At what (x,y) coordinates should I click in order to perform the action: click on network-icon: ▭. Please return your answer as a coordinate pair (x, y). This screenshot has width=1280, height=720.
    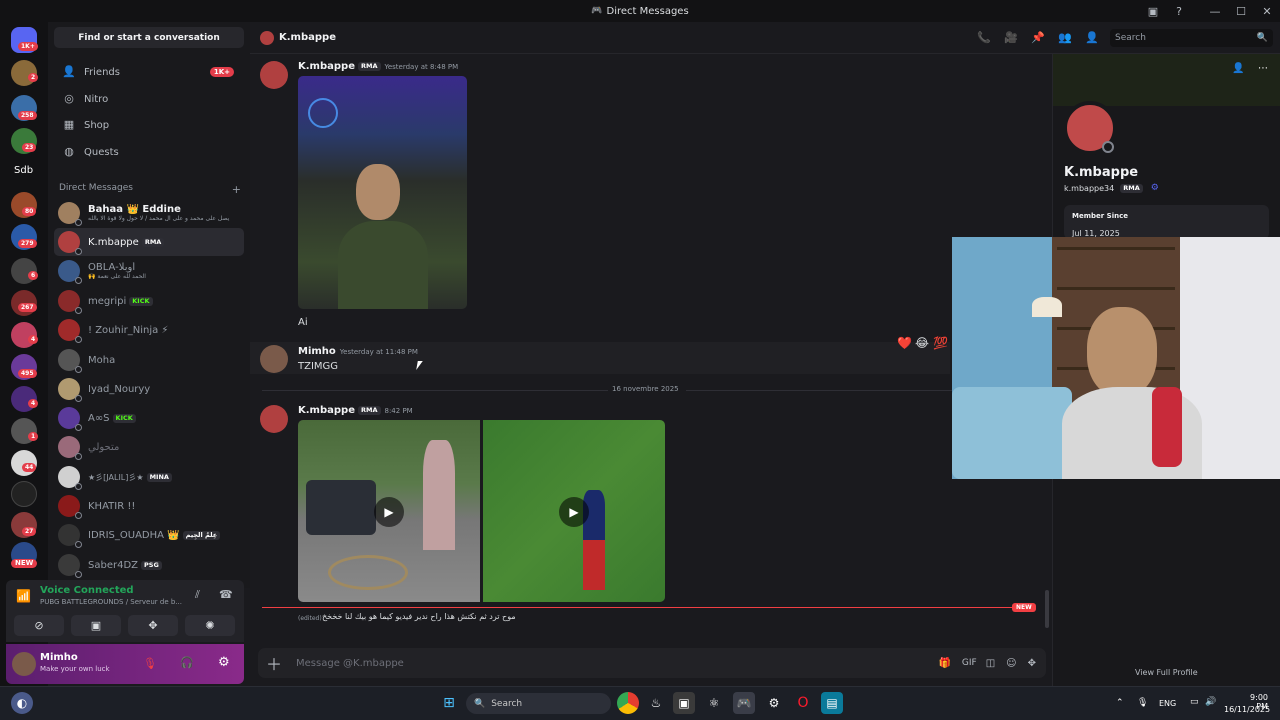
    Looking at the image, I should click on (1194, 702).